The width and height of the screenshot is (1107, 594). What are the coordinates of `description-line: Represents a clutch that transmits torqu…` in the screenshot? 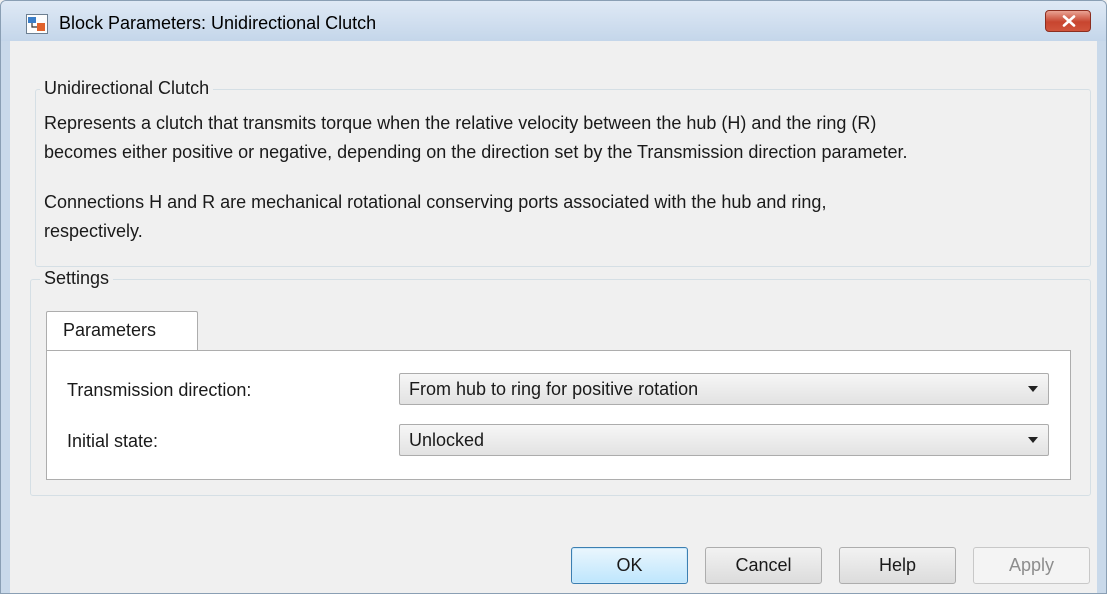 It's located at (460, 123).